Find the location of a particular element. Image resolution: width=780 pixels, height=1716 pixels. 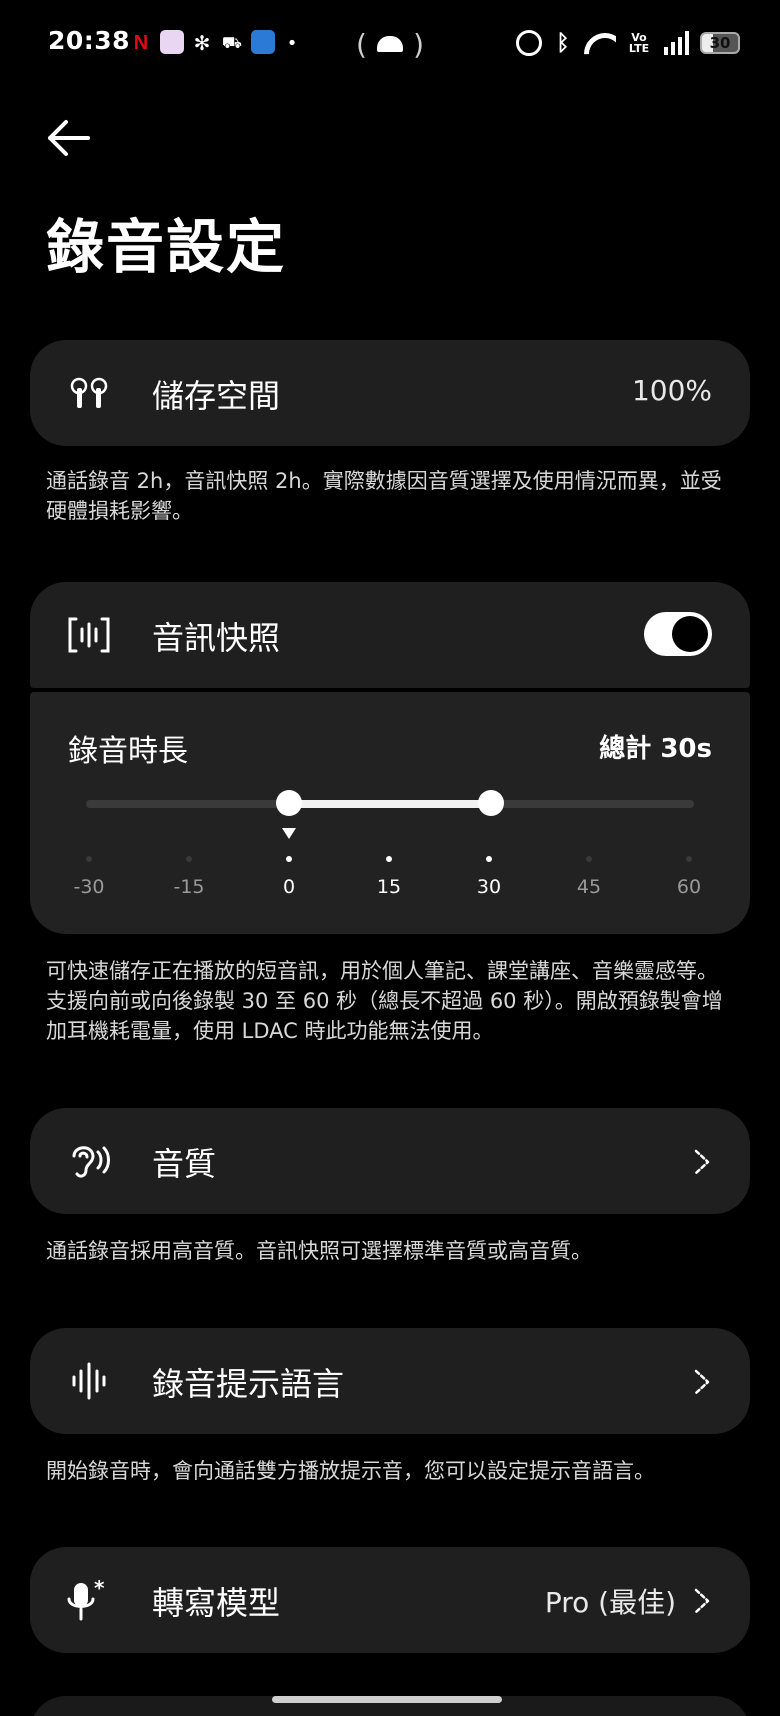

netflix-icon: N is located at coordinates (141, 42).